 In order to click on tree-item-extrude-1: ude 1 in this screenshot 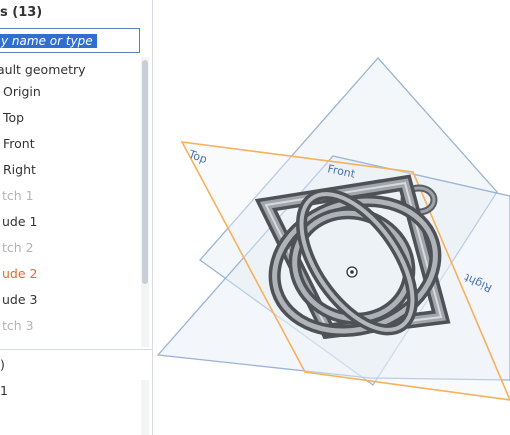, I will do `click(72, 222)`.